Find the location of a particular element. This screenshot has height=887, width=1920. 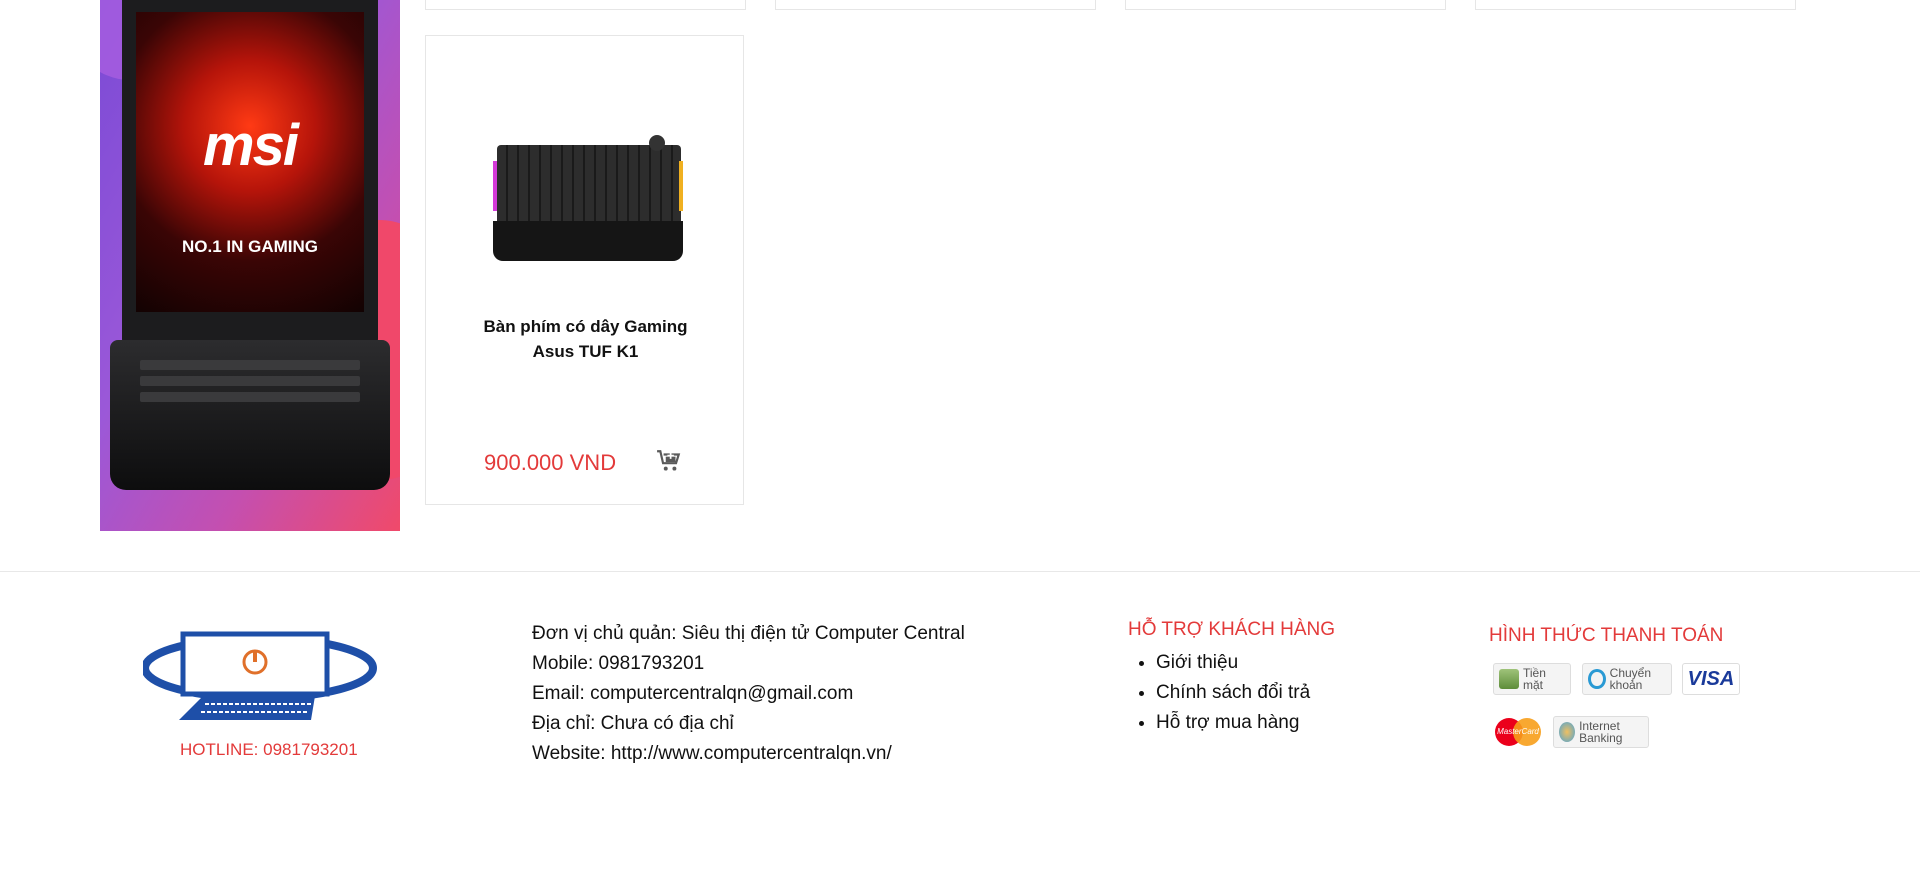

payment-transfer-label: Chuyển khoản is located at coordinates (1630, 679).